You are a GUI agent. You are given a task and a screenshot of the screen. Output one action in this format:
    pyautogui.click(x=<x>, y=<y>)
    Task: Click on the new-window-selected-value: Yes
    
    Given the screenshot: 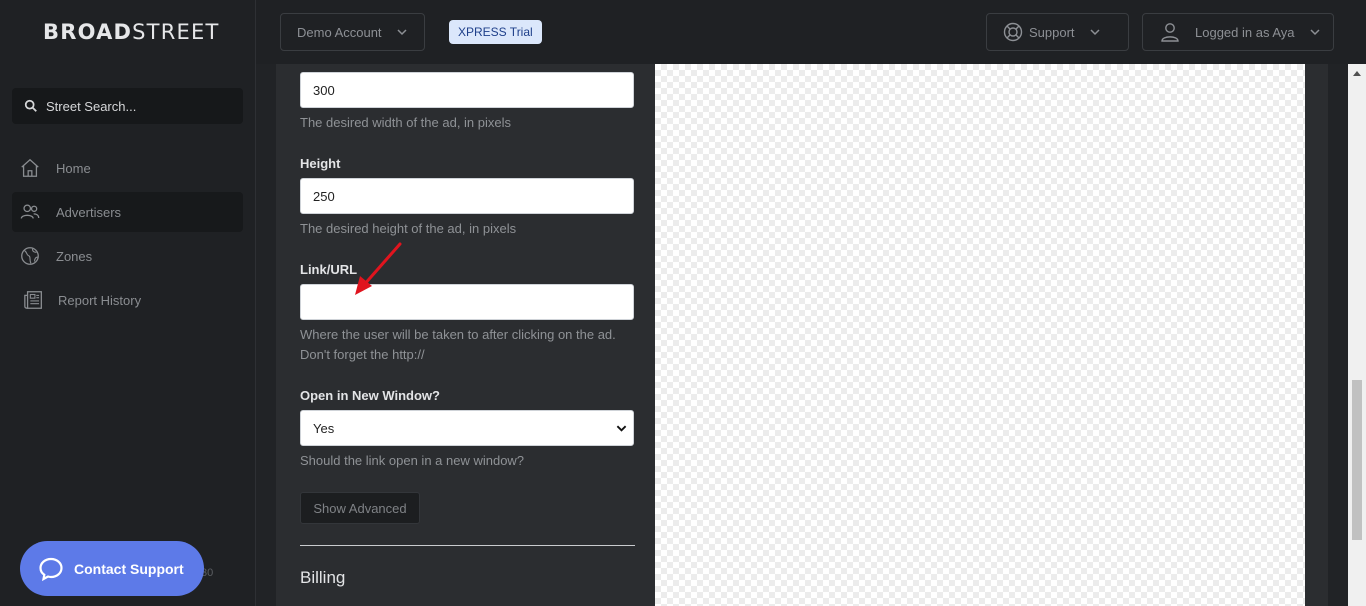 What is the action you would take?
    pyautogui.click(x=324, y=428)
    